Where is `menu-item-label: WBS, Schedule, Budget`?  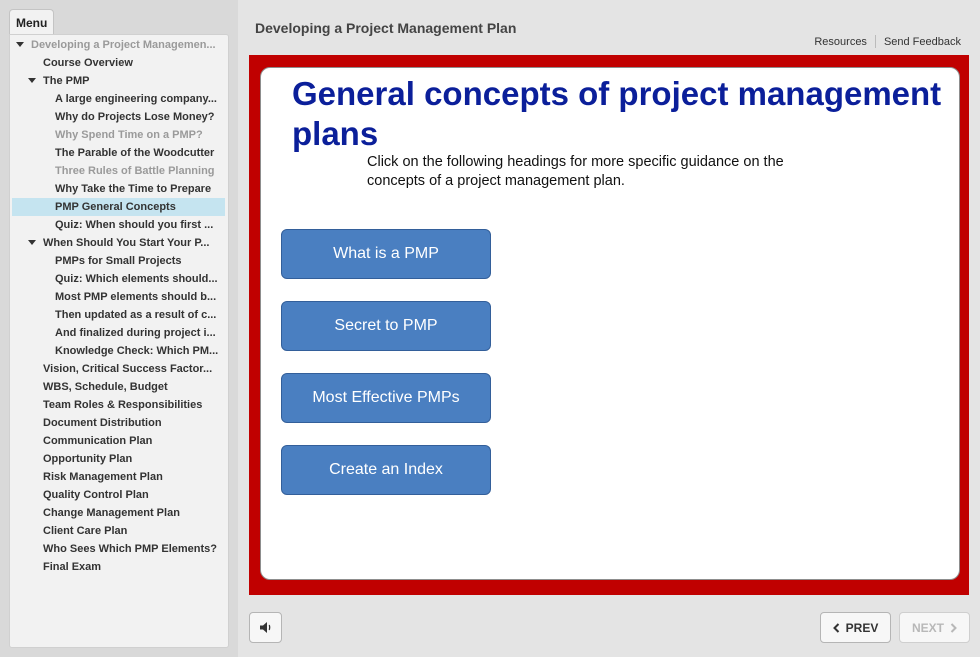
menu-item-label: WBS, Schedule, Budget is located at coordinates (105, 387).